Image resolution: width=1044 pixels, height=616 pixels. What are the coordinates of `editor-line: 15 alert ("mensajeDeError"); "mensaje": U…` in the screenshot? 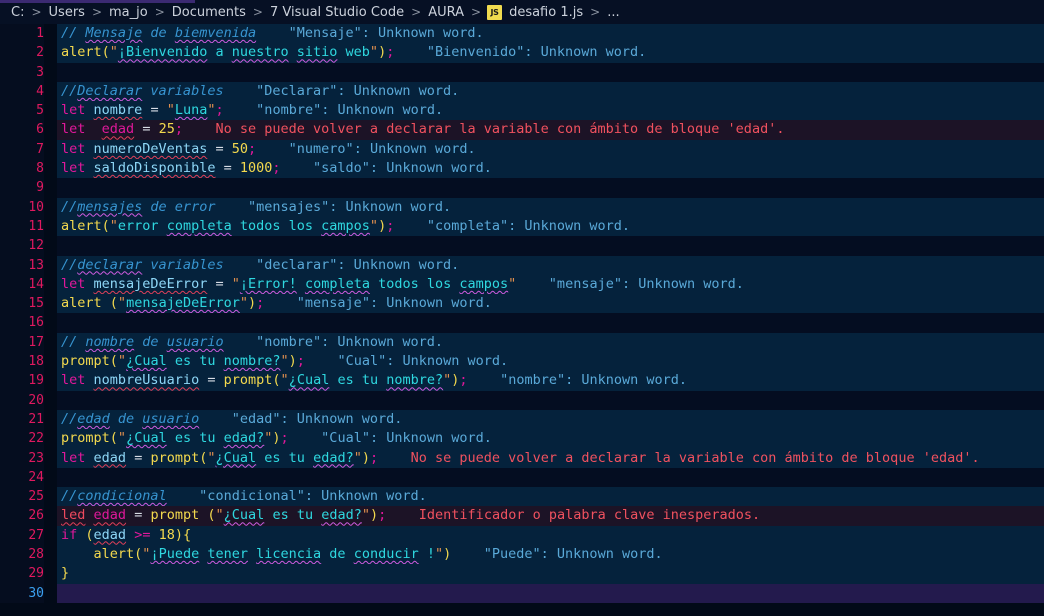 It's located at (522, 304).